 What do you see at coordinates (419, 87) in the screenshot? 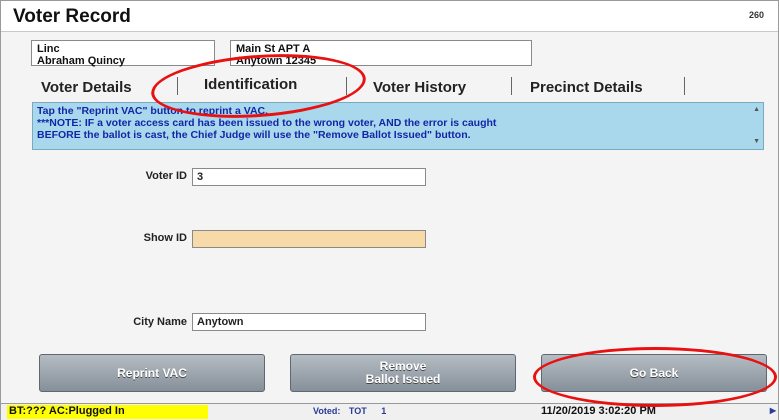
I see `tab-voter-history: Voter History` at bounding box center [419, 87].